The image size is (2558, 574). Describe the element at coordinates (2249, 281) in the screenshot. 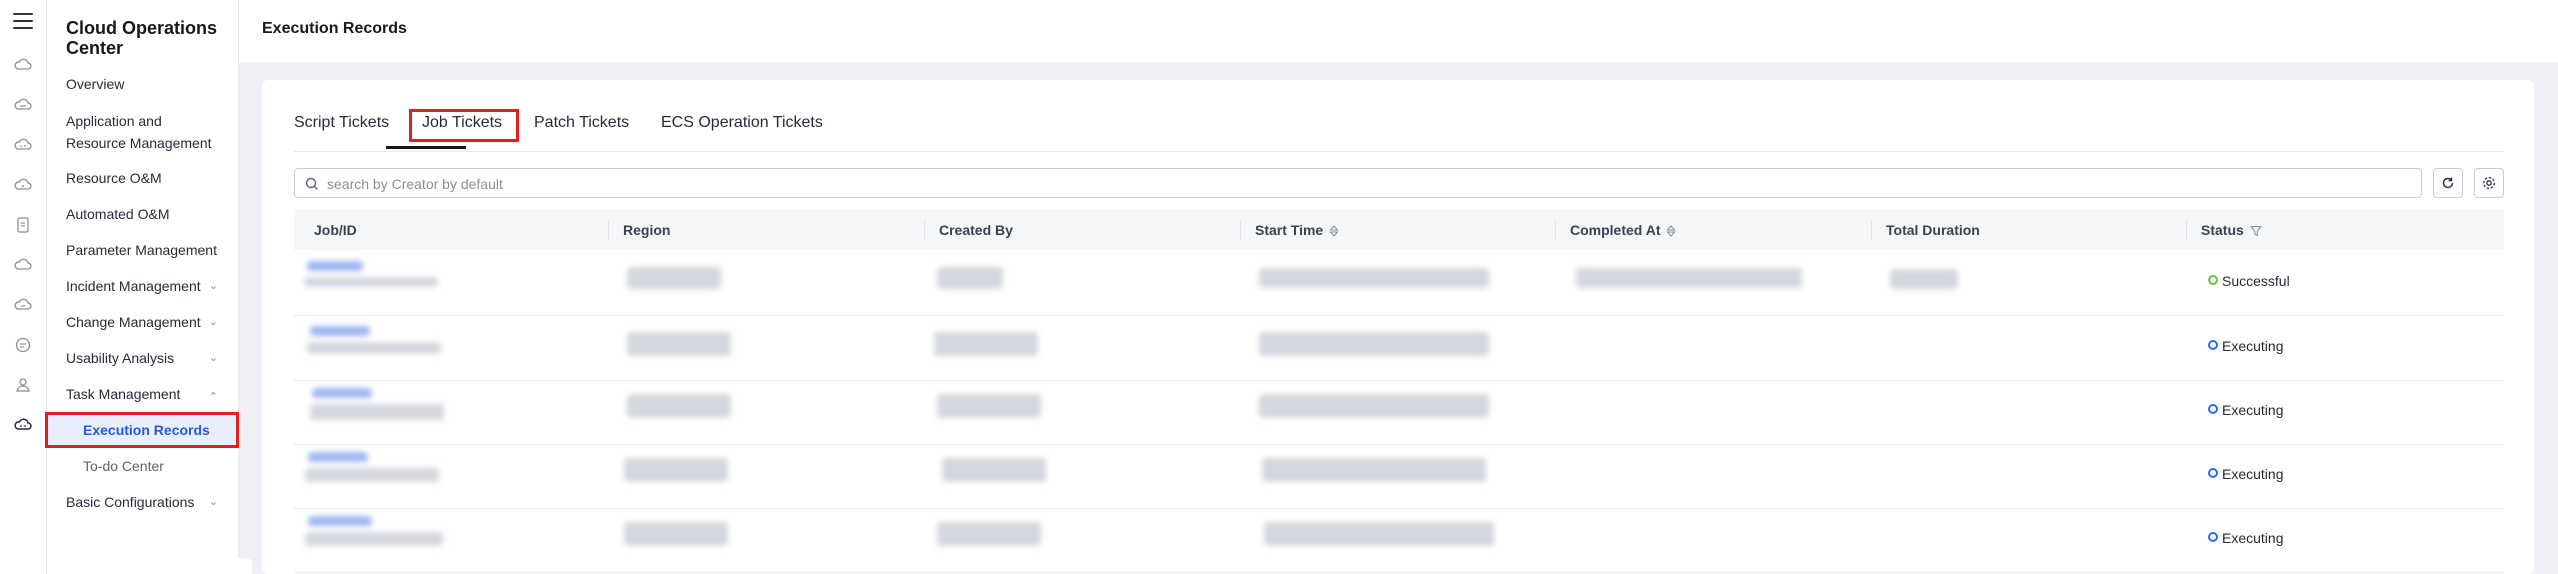

I see `status-badge: Successful` at that location.